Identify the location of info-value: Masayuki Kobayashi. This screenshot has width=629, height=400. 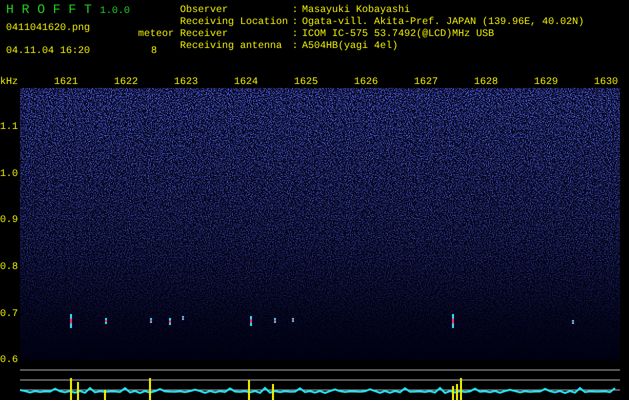
(357, 10).